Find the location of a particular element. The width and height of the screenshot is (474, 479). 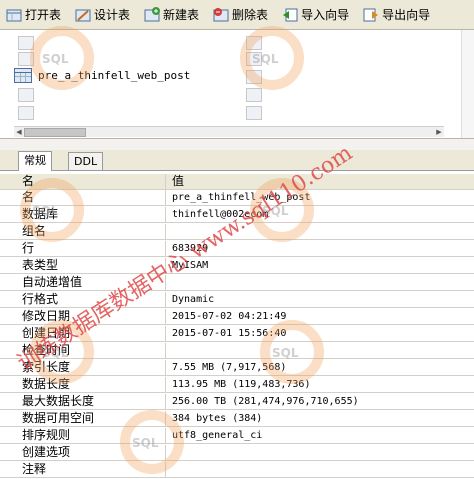

property-name: 排序规则 is located at coordinates (83, 435).